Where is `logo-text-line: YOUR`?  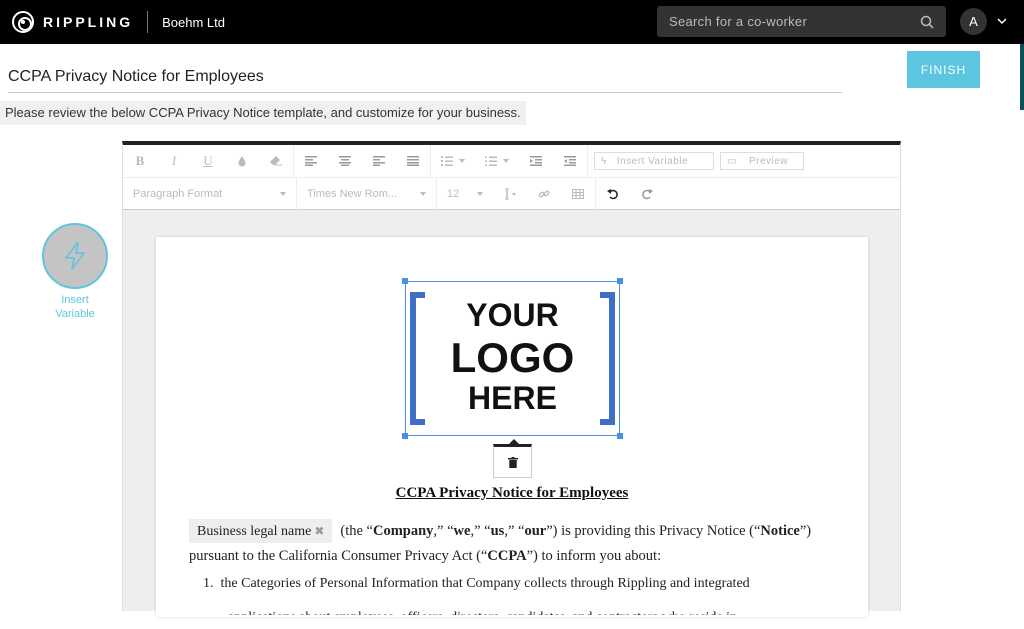
logo-text-line: YOUR is located at coordinates (512, 315).